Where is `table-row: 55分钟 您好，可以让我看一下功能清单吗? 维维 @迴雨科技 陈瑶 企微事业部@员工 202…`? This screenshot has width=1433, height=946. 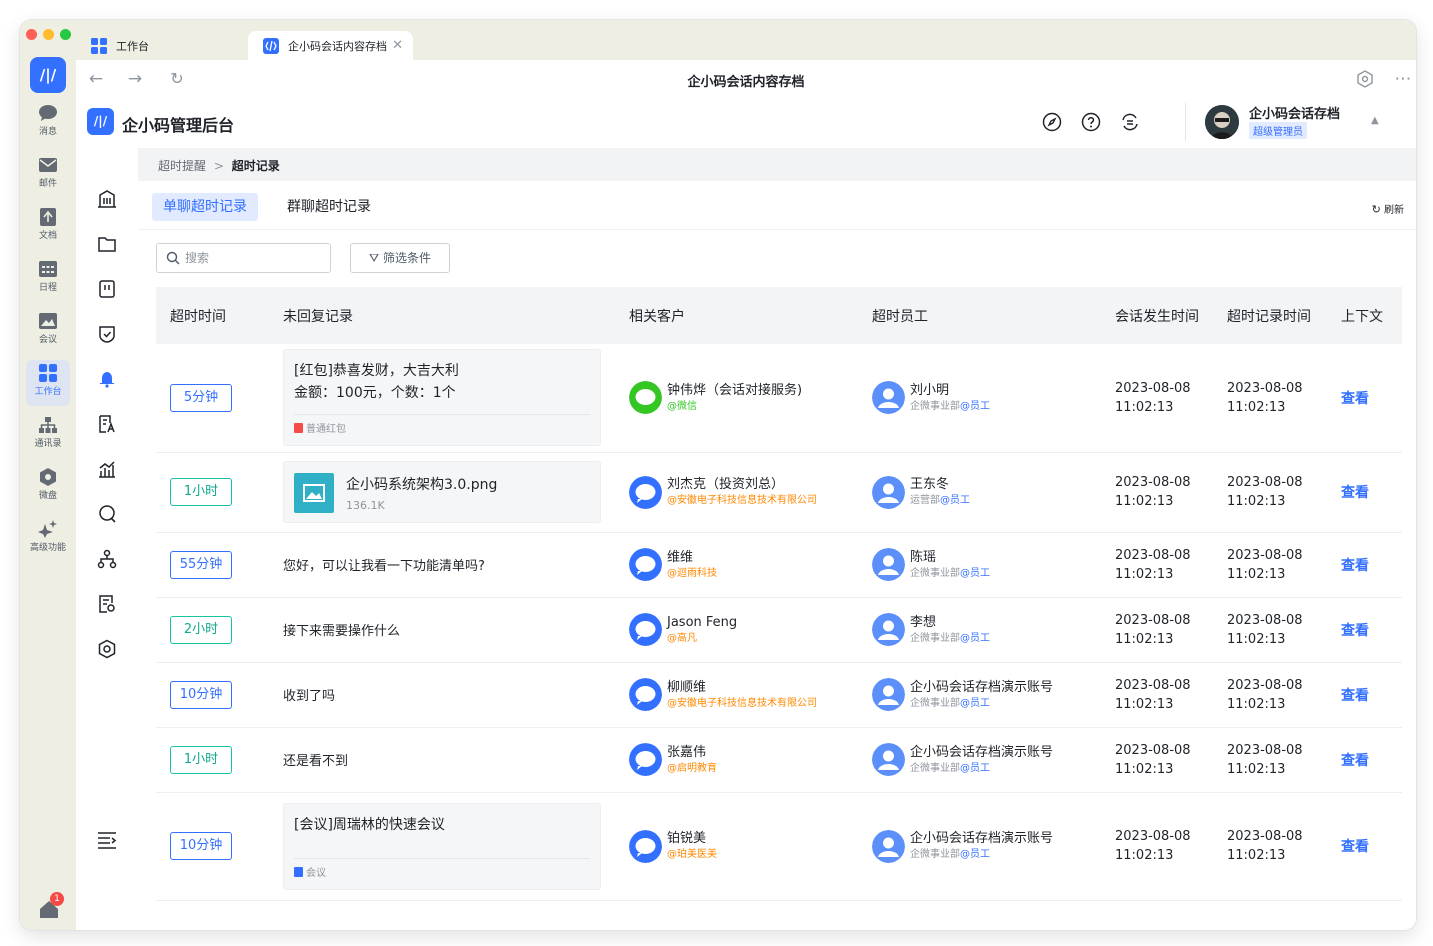
table-row: 55分钟 您好，可以让我看一下功能清单吗? 维维 @迴雨科技 陈瑶 企微事业部@员工 202… is located at coordinates (779, 565).